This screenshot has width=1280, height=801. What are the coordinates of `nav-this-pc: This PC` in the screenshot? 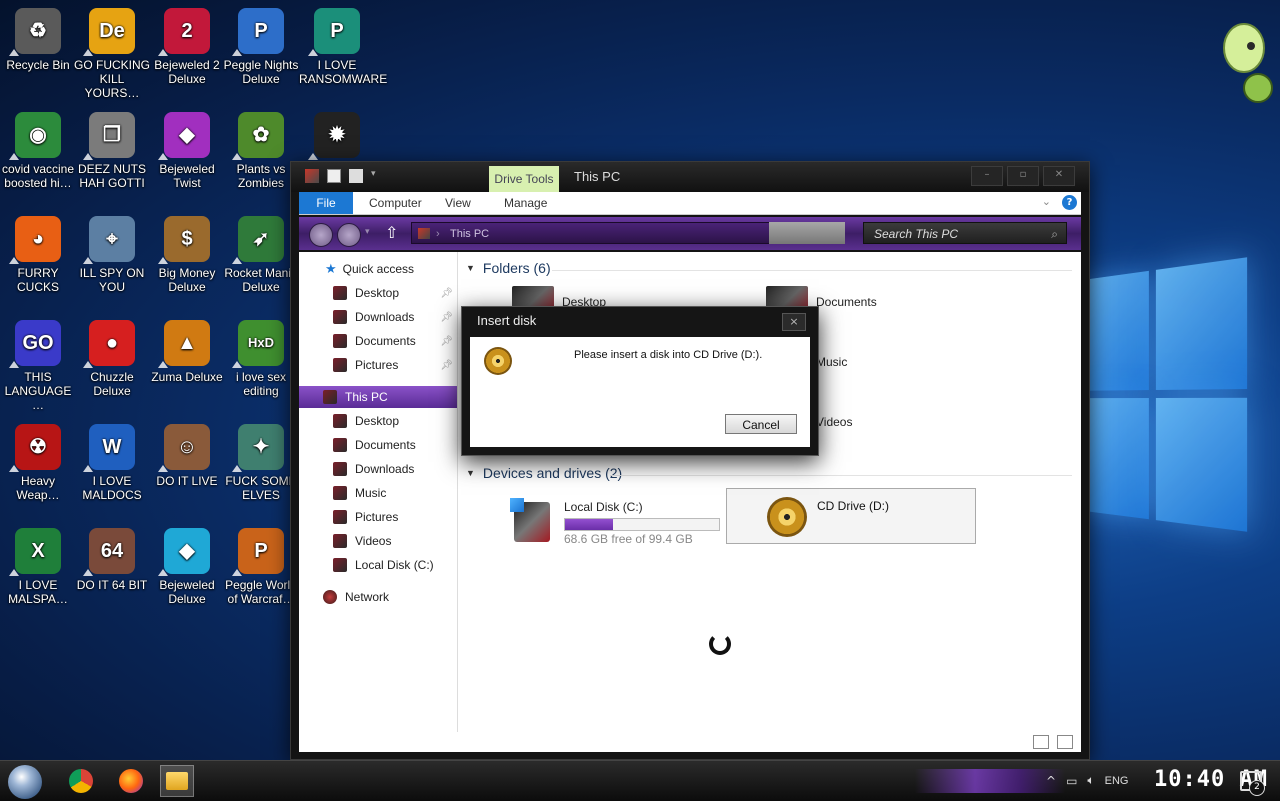 It's located at (378, 397).